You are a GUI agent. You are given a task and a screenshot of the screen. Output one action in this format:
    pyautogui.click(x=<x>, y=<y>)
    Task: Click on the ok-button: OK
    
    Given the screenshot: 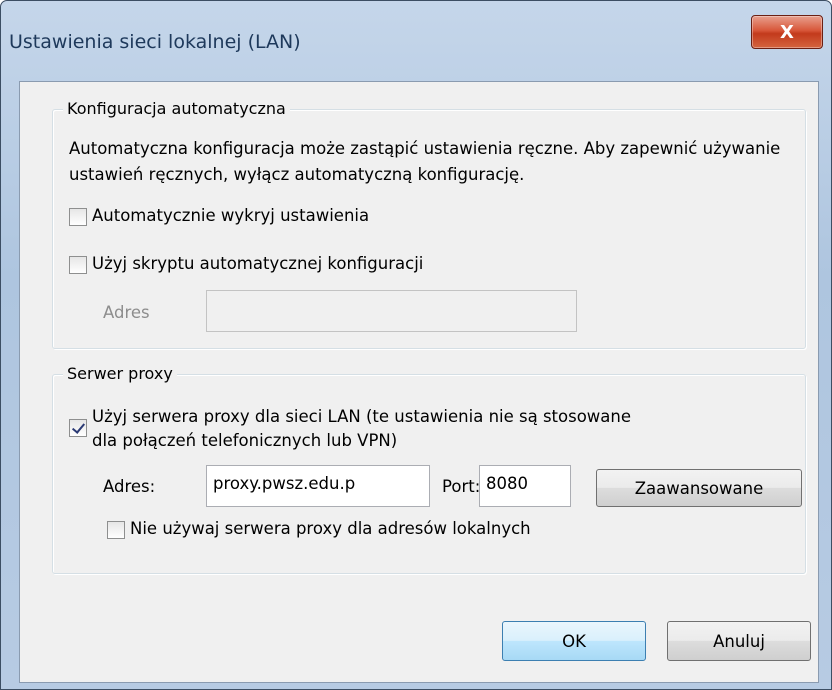 What is the action you would take?
    pyautogui.click(x=574, y=641)
    